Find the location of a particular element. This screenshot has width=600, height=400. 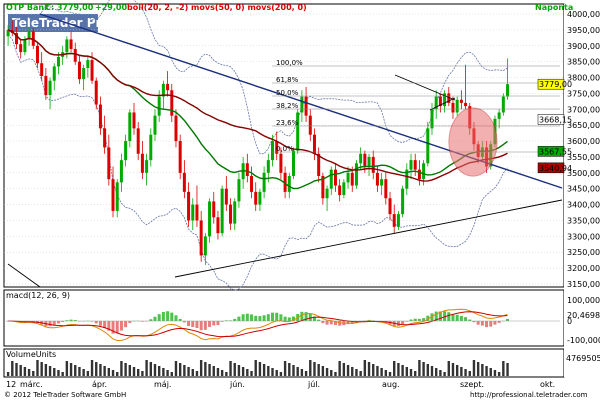

fib-label: 23,6% is located at coordinates (287, 123).